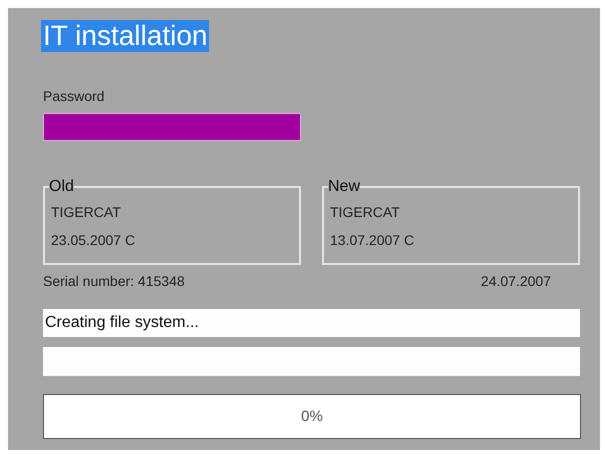  Describe the element at coordinates (515, 281) in the screenshot. I see `date-text: 24.07.2007` at that location.